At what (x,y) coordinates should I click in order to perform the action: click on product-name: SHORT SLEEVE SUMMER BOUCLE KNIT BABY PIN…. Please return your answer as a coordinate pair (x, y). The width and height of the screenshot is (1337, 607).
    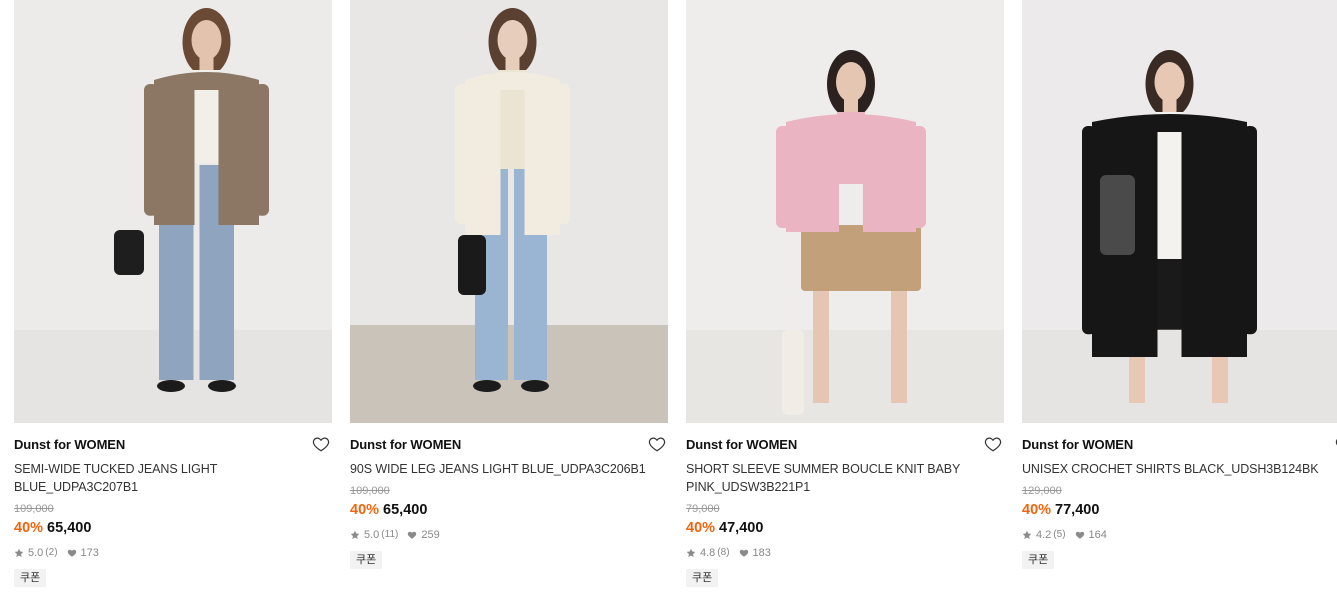
    Looking at the image, I should click on (836, 478).